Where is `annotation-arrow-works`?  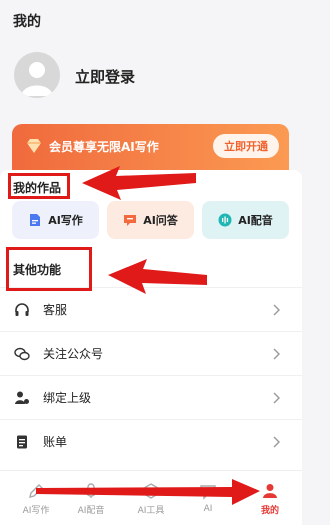 annotation-arrow-works is located at coordinates (139, 183).